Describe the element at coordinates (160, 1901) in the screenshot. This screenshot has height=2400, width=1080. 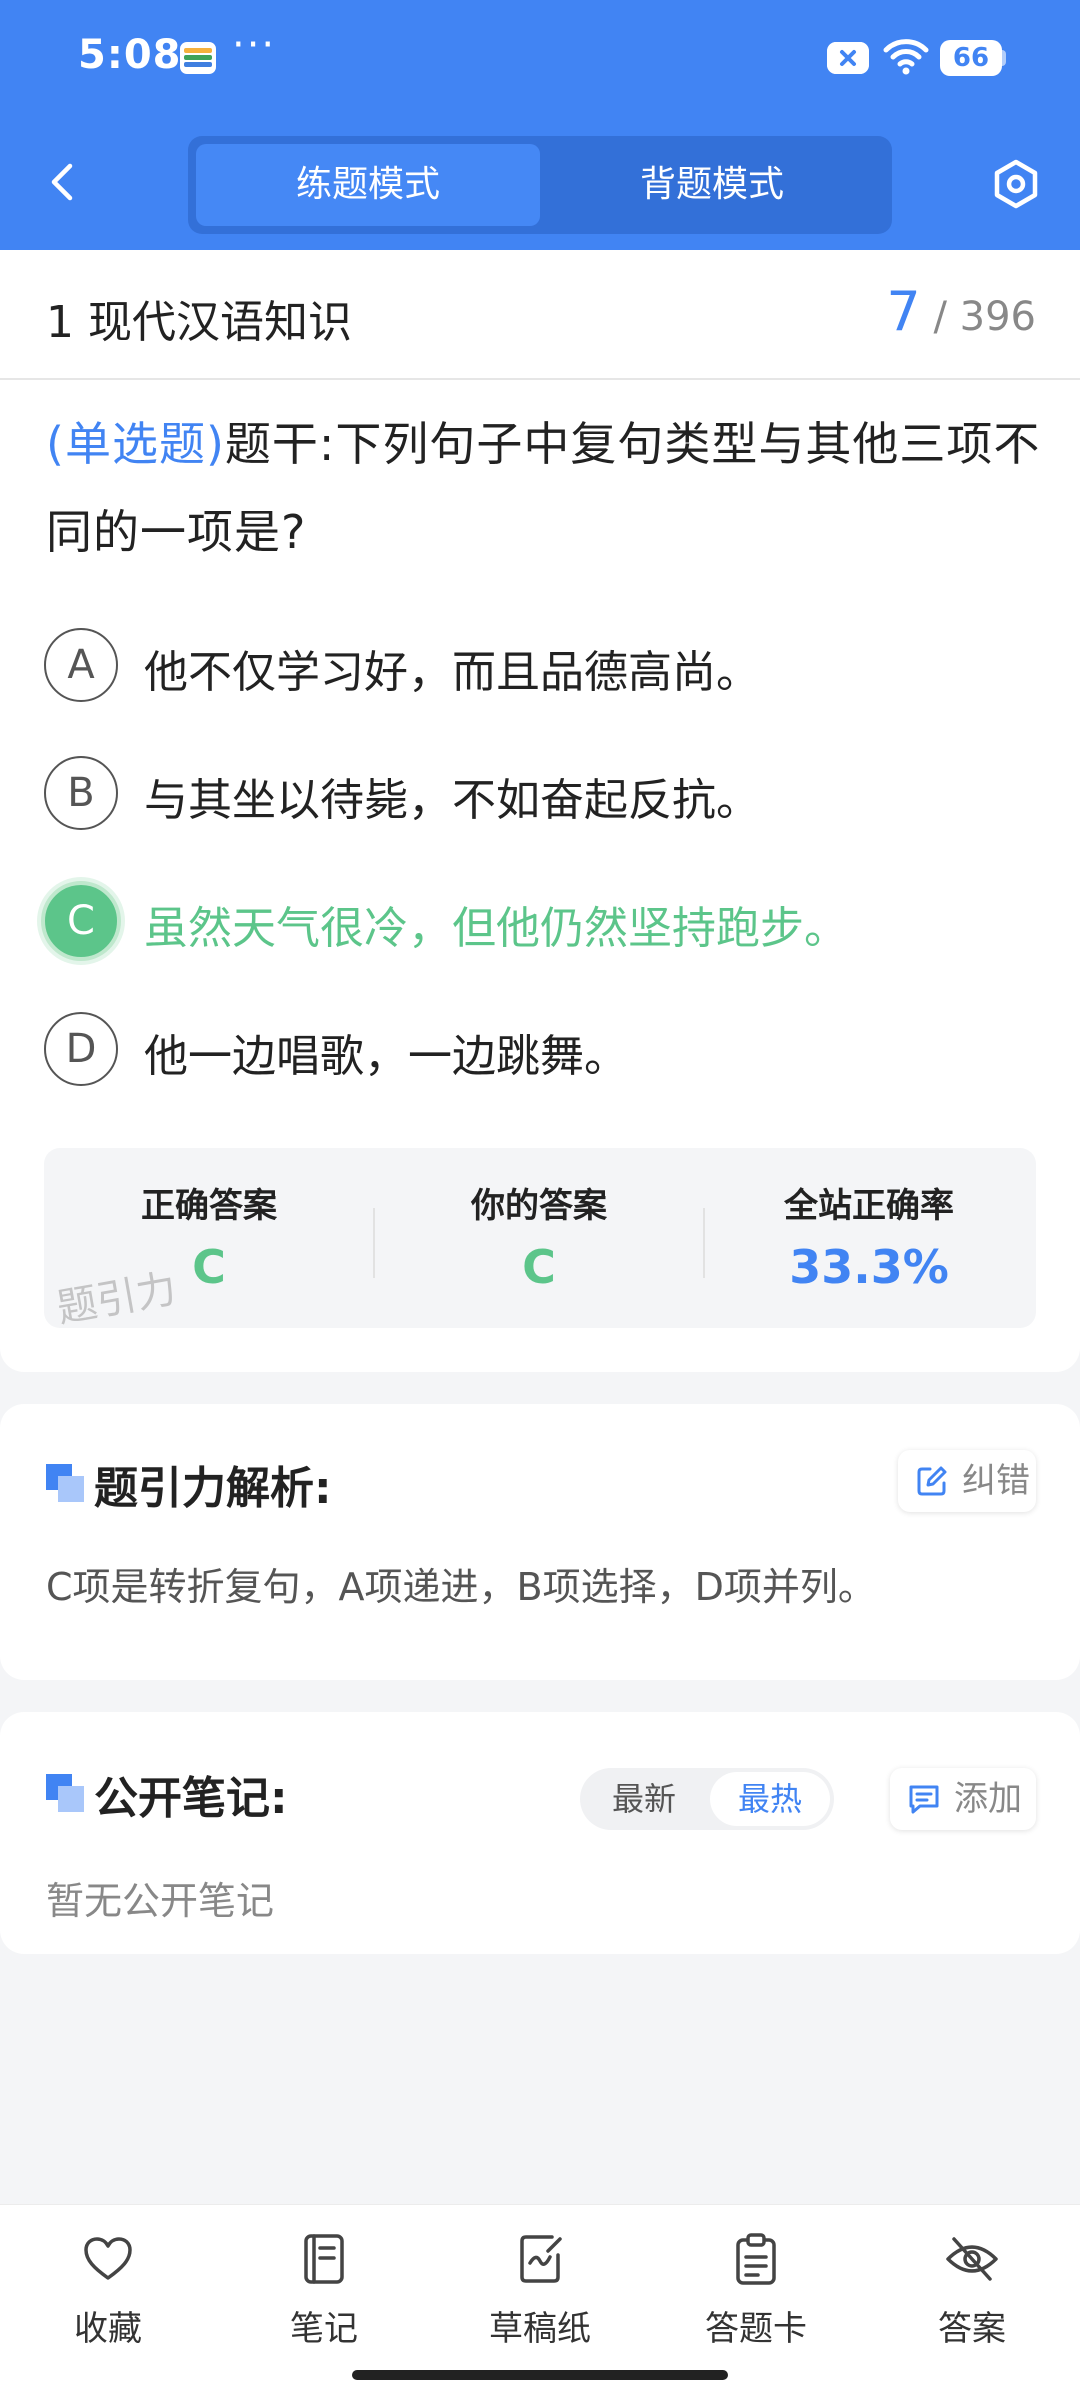
I see `notes-empty-text: 暂无公开笔记` at that location.